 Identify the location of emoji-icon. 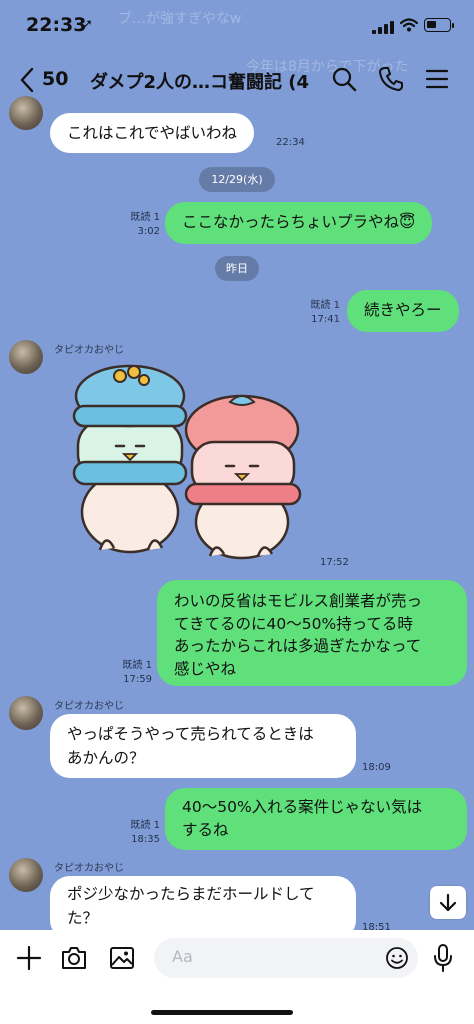
(397, 958).